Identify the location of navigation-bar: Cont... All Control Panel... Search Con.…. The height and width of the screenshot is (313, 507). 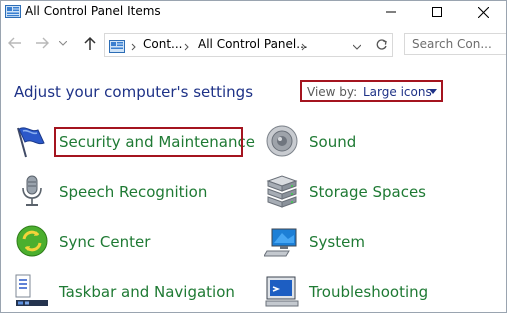
(253, 43).